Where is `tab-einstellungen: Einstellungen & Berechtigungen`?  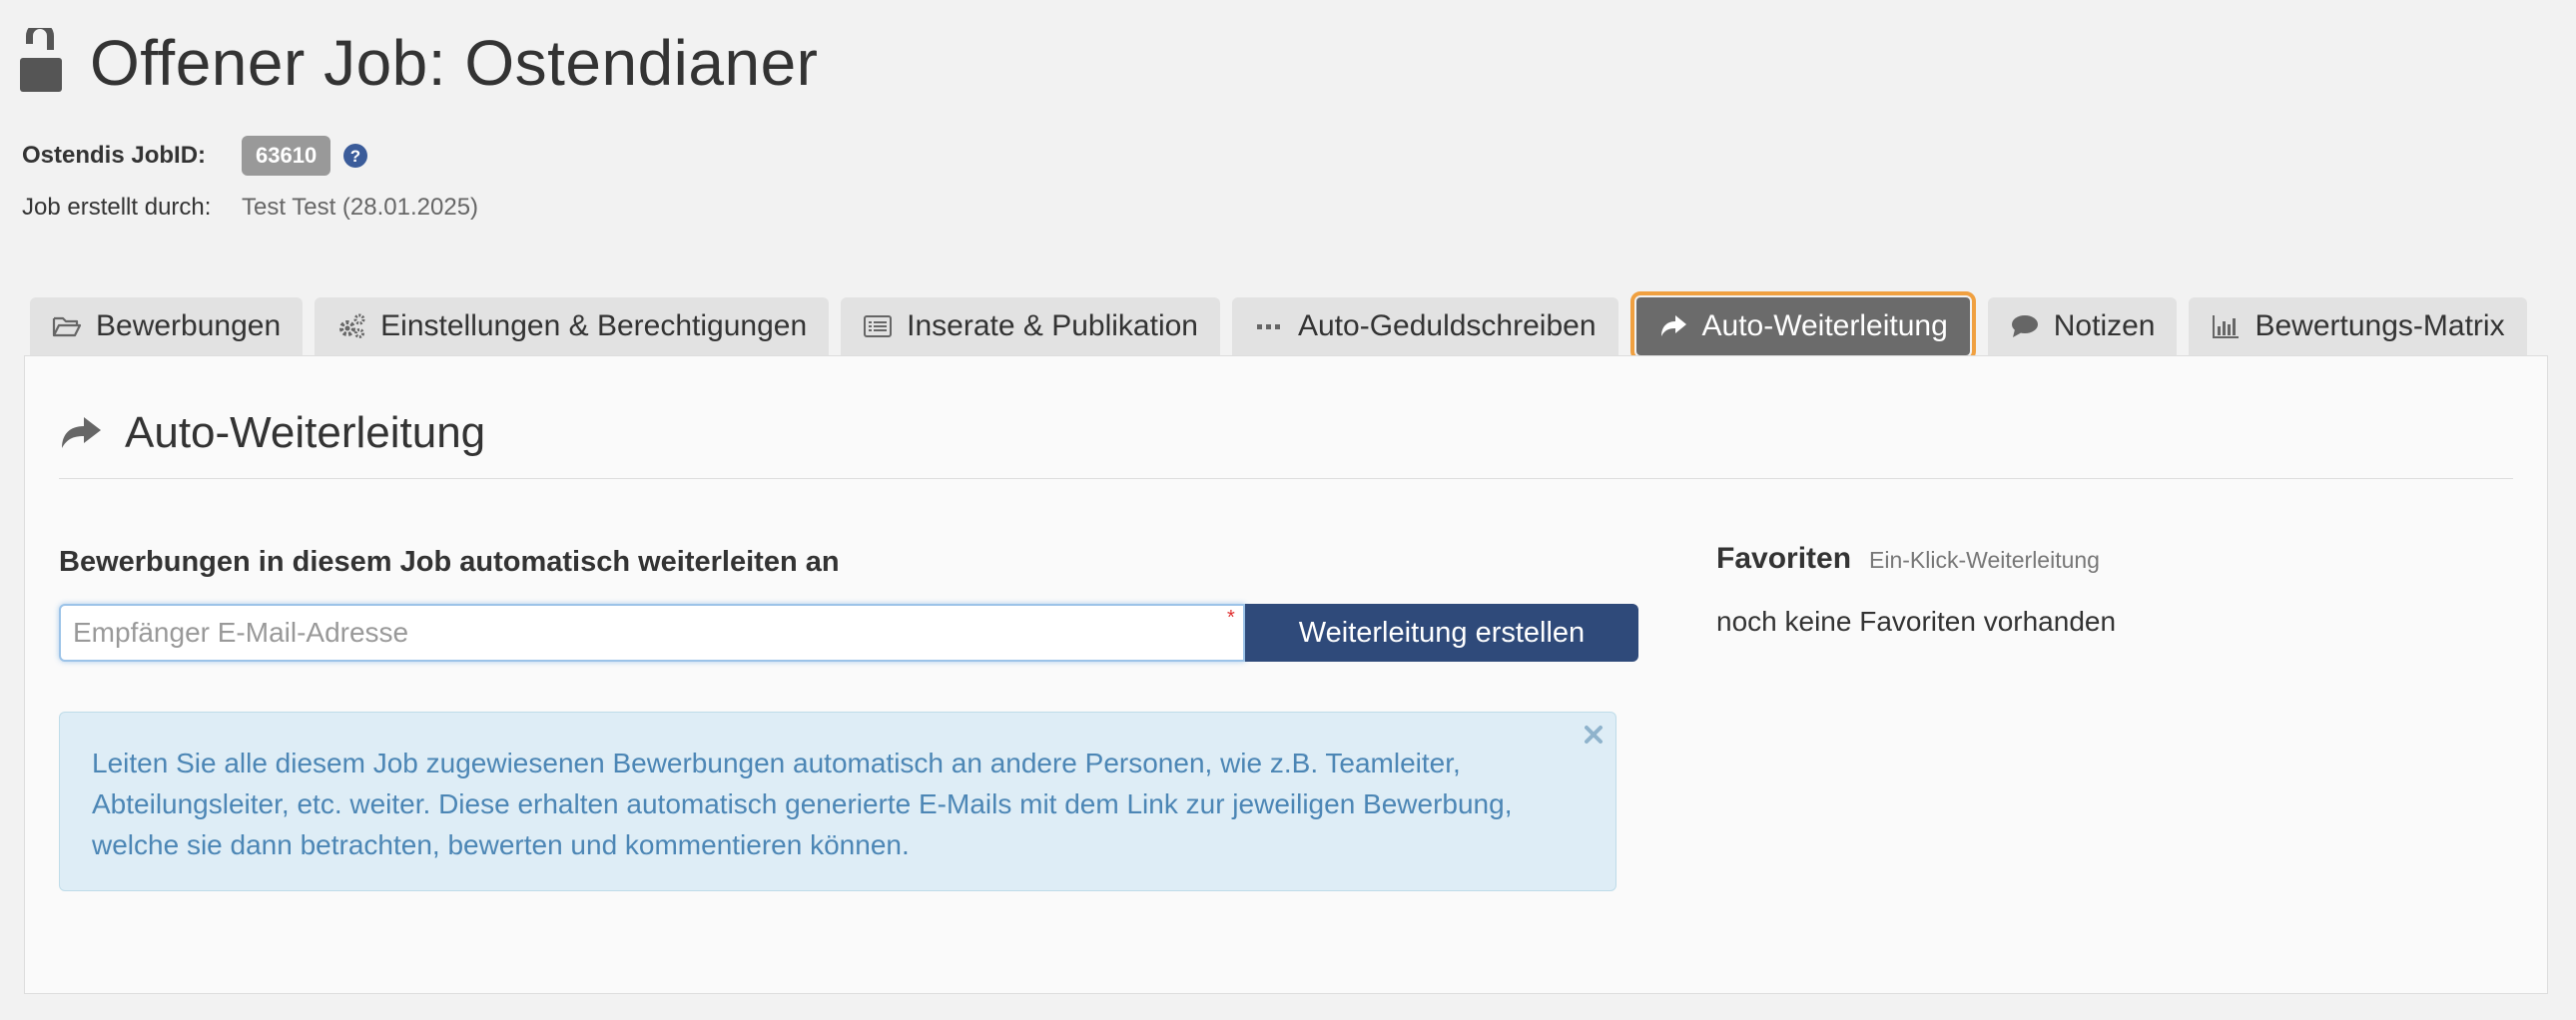
tab-einstellungen: Einstellungen & Berechtigungen is located at coordinates (572, 326).